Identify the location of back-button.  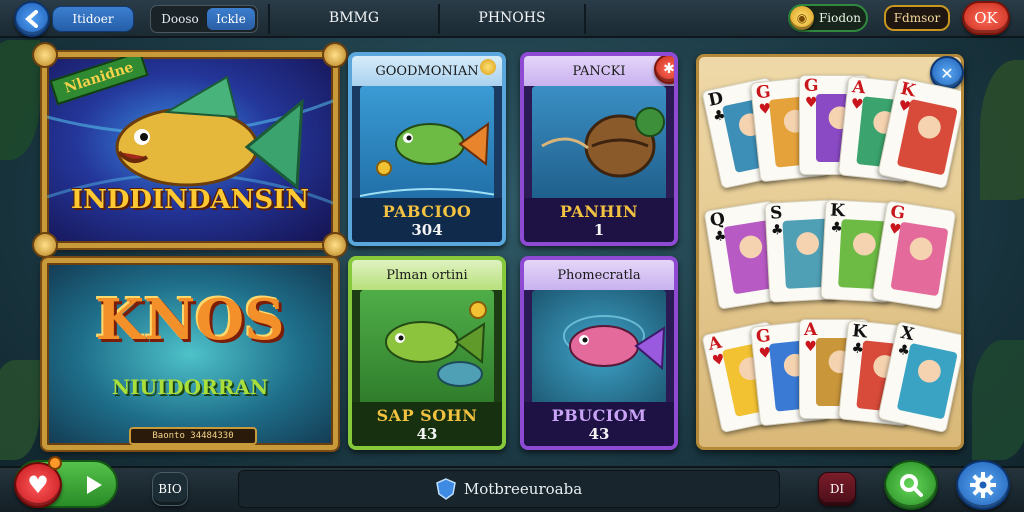
(32, 19).